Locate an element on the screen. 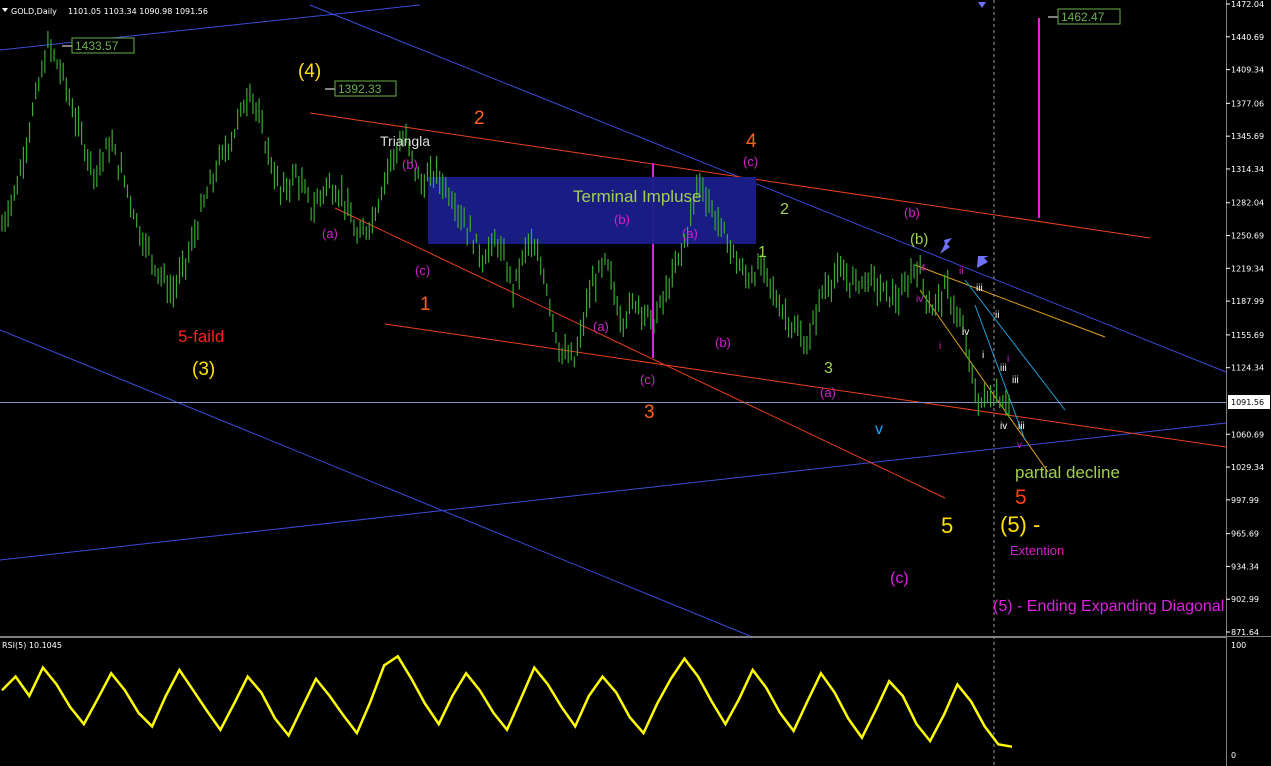  annotation: partial decline is located at coordinates (1067, 472).